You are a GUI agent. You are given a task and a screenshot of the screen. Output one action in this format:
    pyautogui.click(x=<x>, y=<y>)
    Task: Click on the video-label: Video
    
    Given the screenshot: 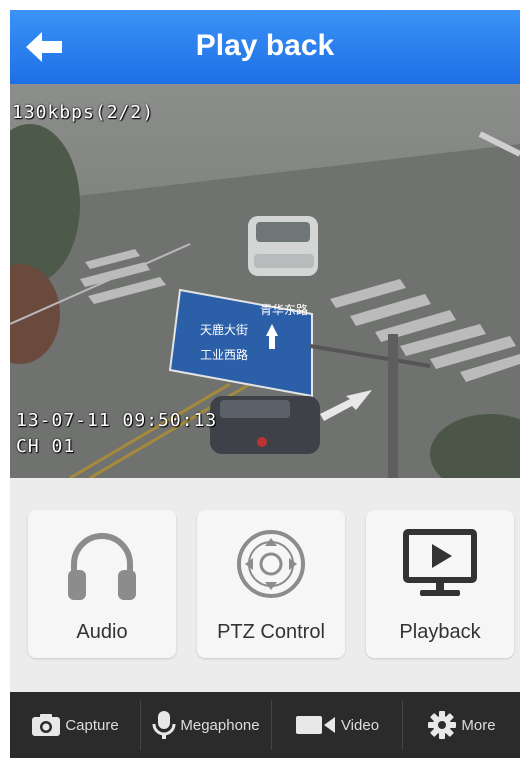 What is the action you would take?
    pyautogui.click(x=360, y=725)
    